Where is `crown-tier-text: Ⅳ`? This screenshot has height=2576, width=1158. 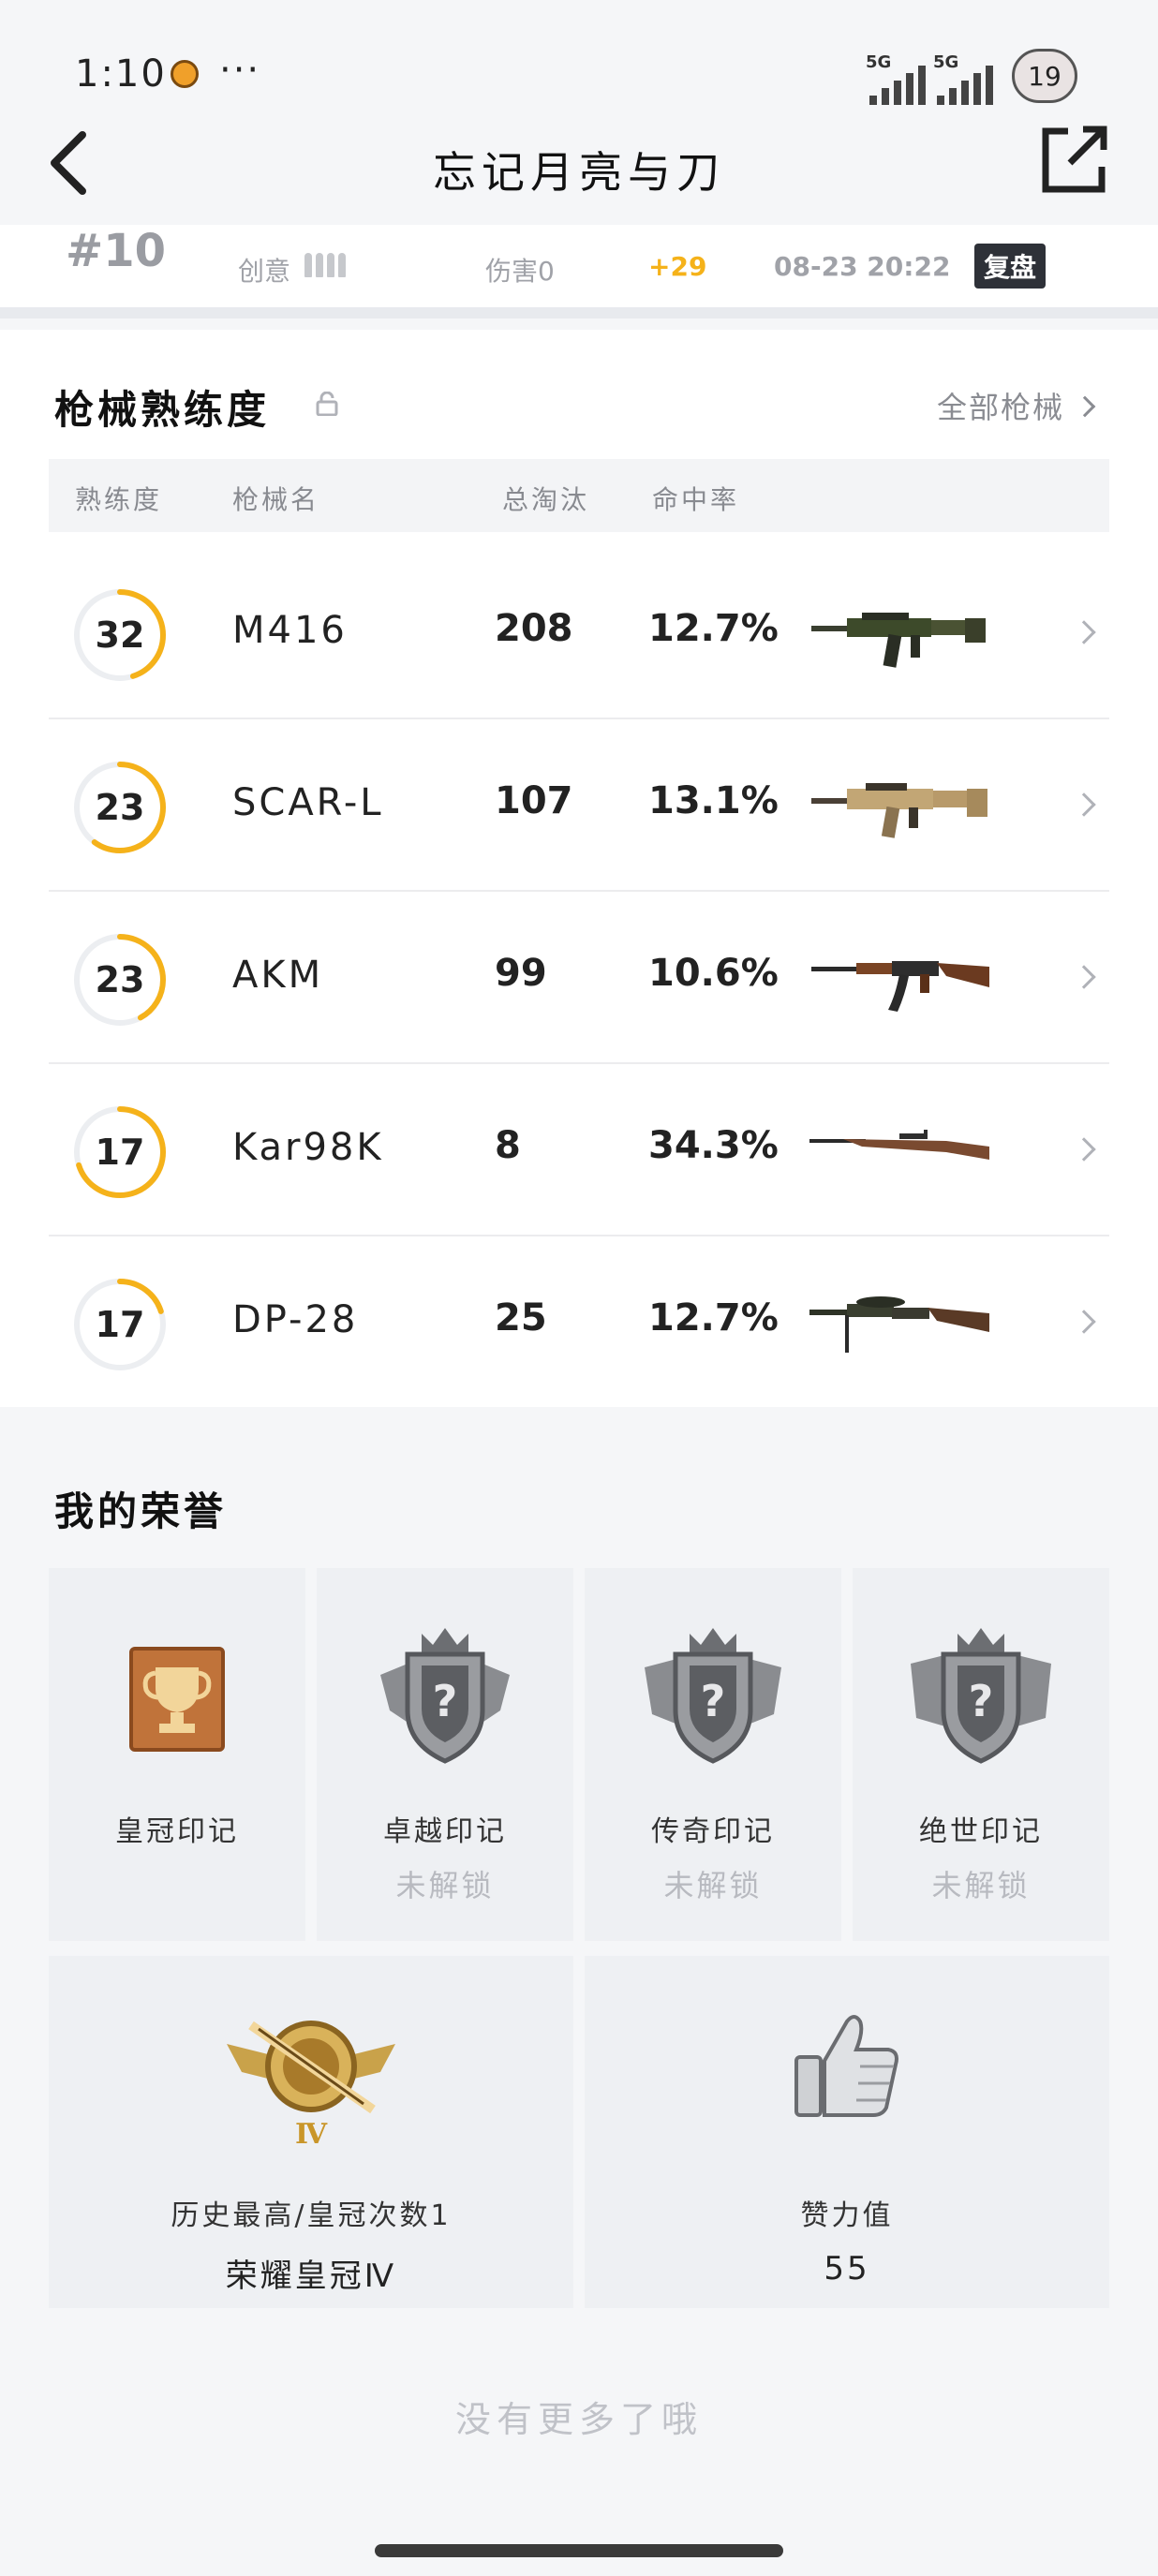
crown-tier-text: Ⅳ is located at coordinates (311, 2132).